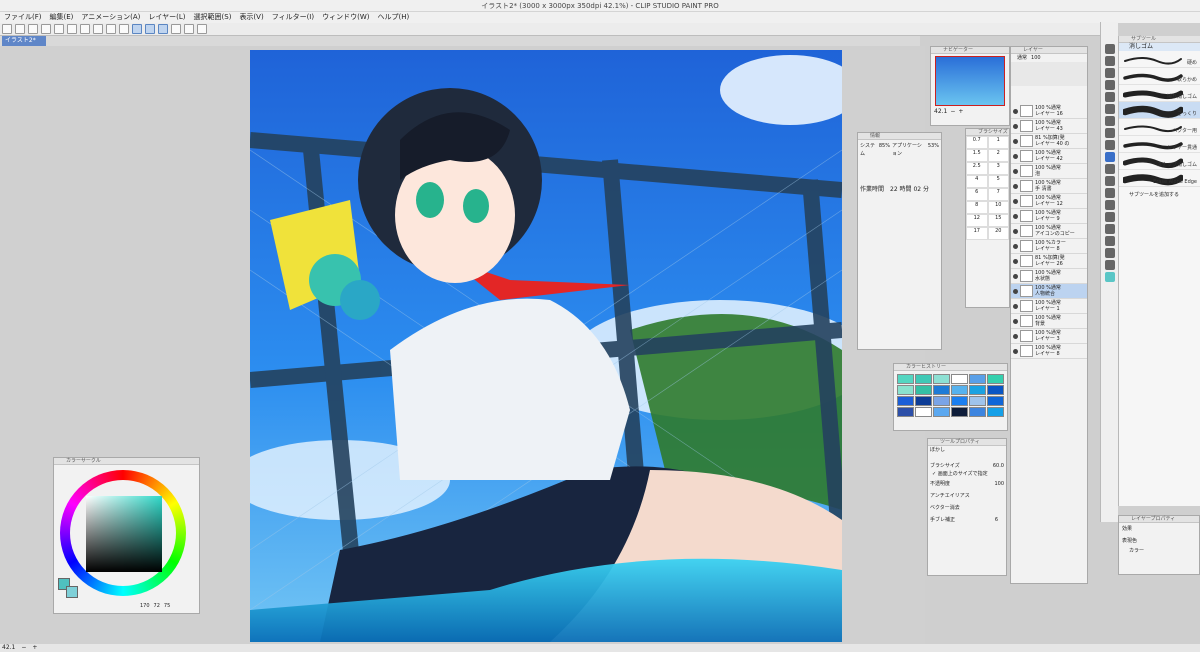 The height and width of the screenshot is (652, 1200). Describe the element at coordinates (998, 168) in the screenshot. I see `brush-size-cell: 3` at that location.